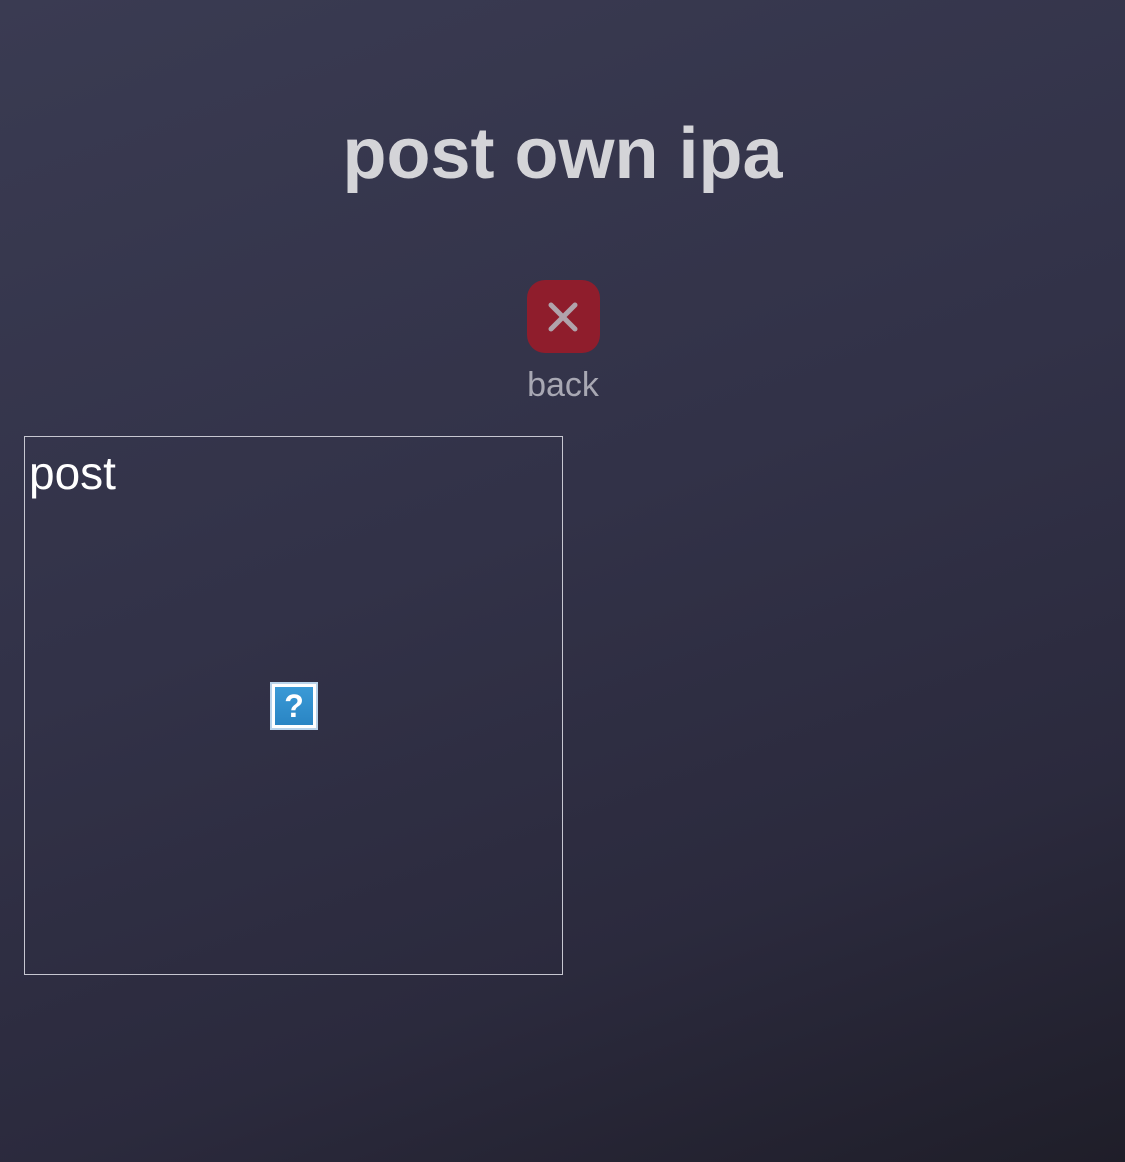 This screenshot has width=1125, height=1162. I want to click on back-control: back, so click(563, 345).